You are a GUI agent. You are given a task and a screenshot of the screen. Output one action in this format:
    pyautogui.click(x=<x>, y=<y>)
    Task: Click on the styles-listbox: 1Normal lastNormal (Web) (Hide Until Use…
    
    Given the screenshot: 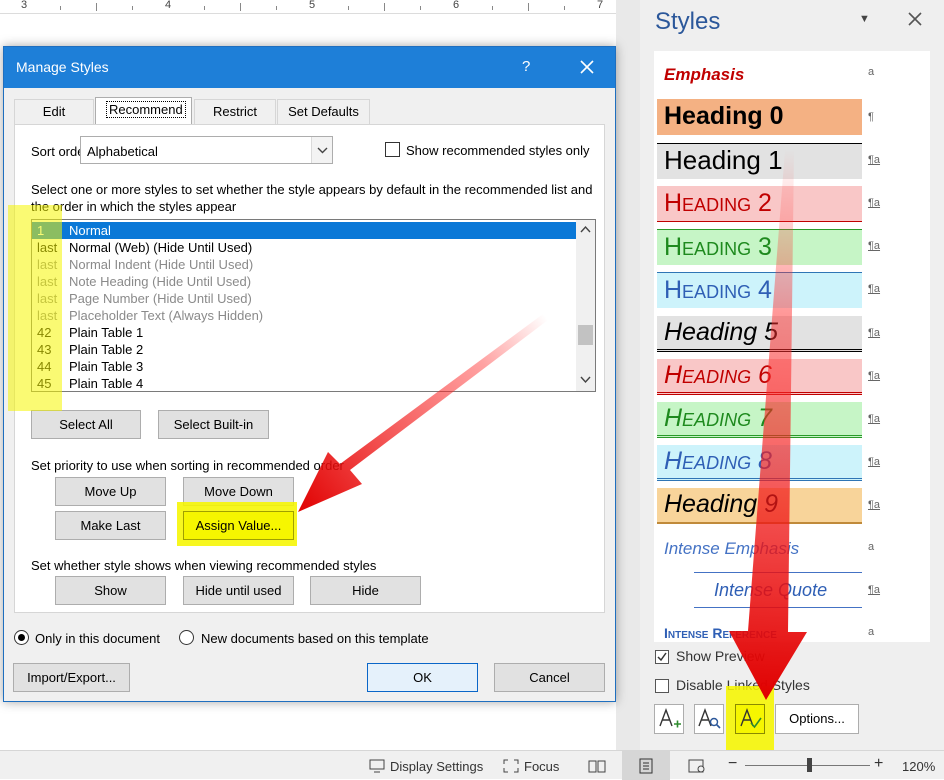 What is the action you would take?
    pyautogui.click(x=313, y=305)
    